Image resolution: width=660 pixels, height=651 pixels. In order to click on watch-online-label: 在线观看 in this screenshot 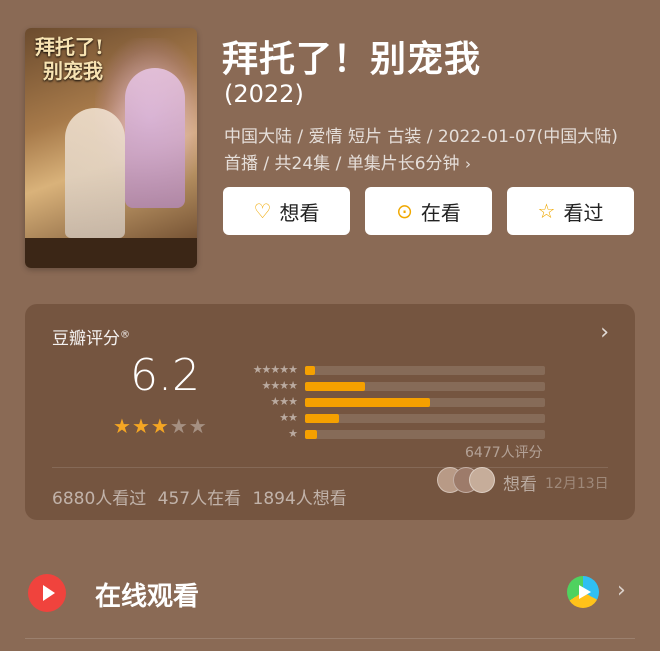, I will do `click(147, 597)`.